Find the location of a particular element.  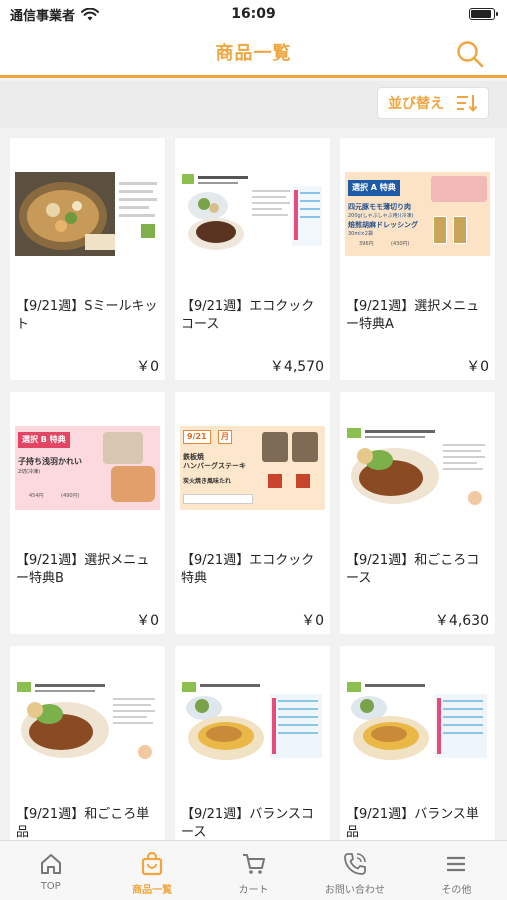

thumb-text: 四元豚モモ薄切り肉 is located at coordinates (379, 207).